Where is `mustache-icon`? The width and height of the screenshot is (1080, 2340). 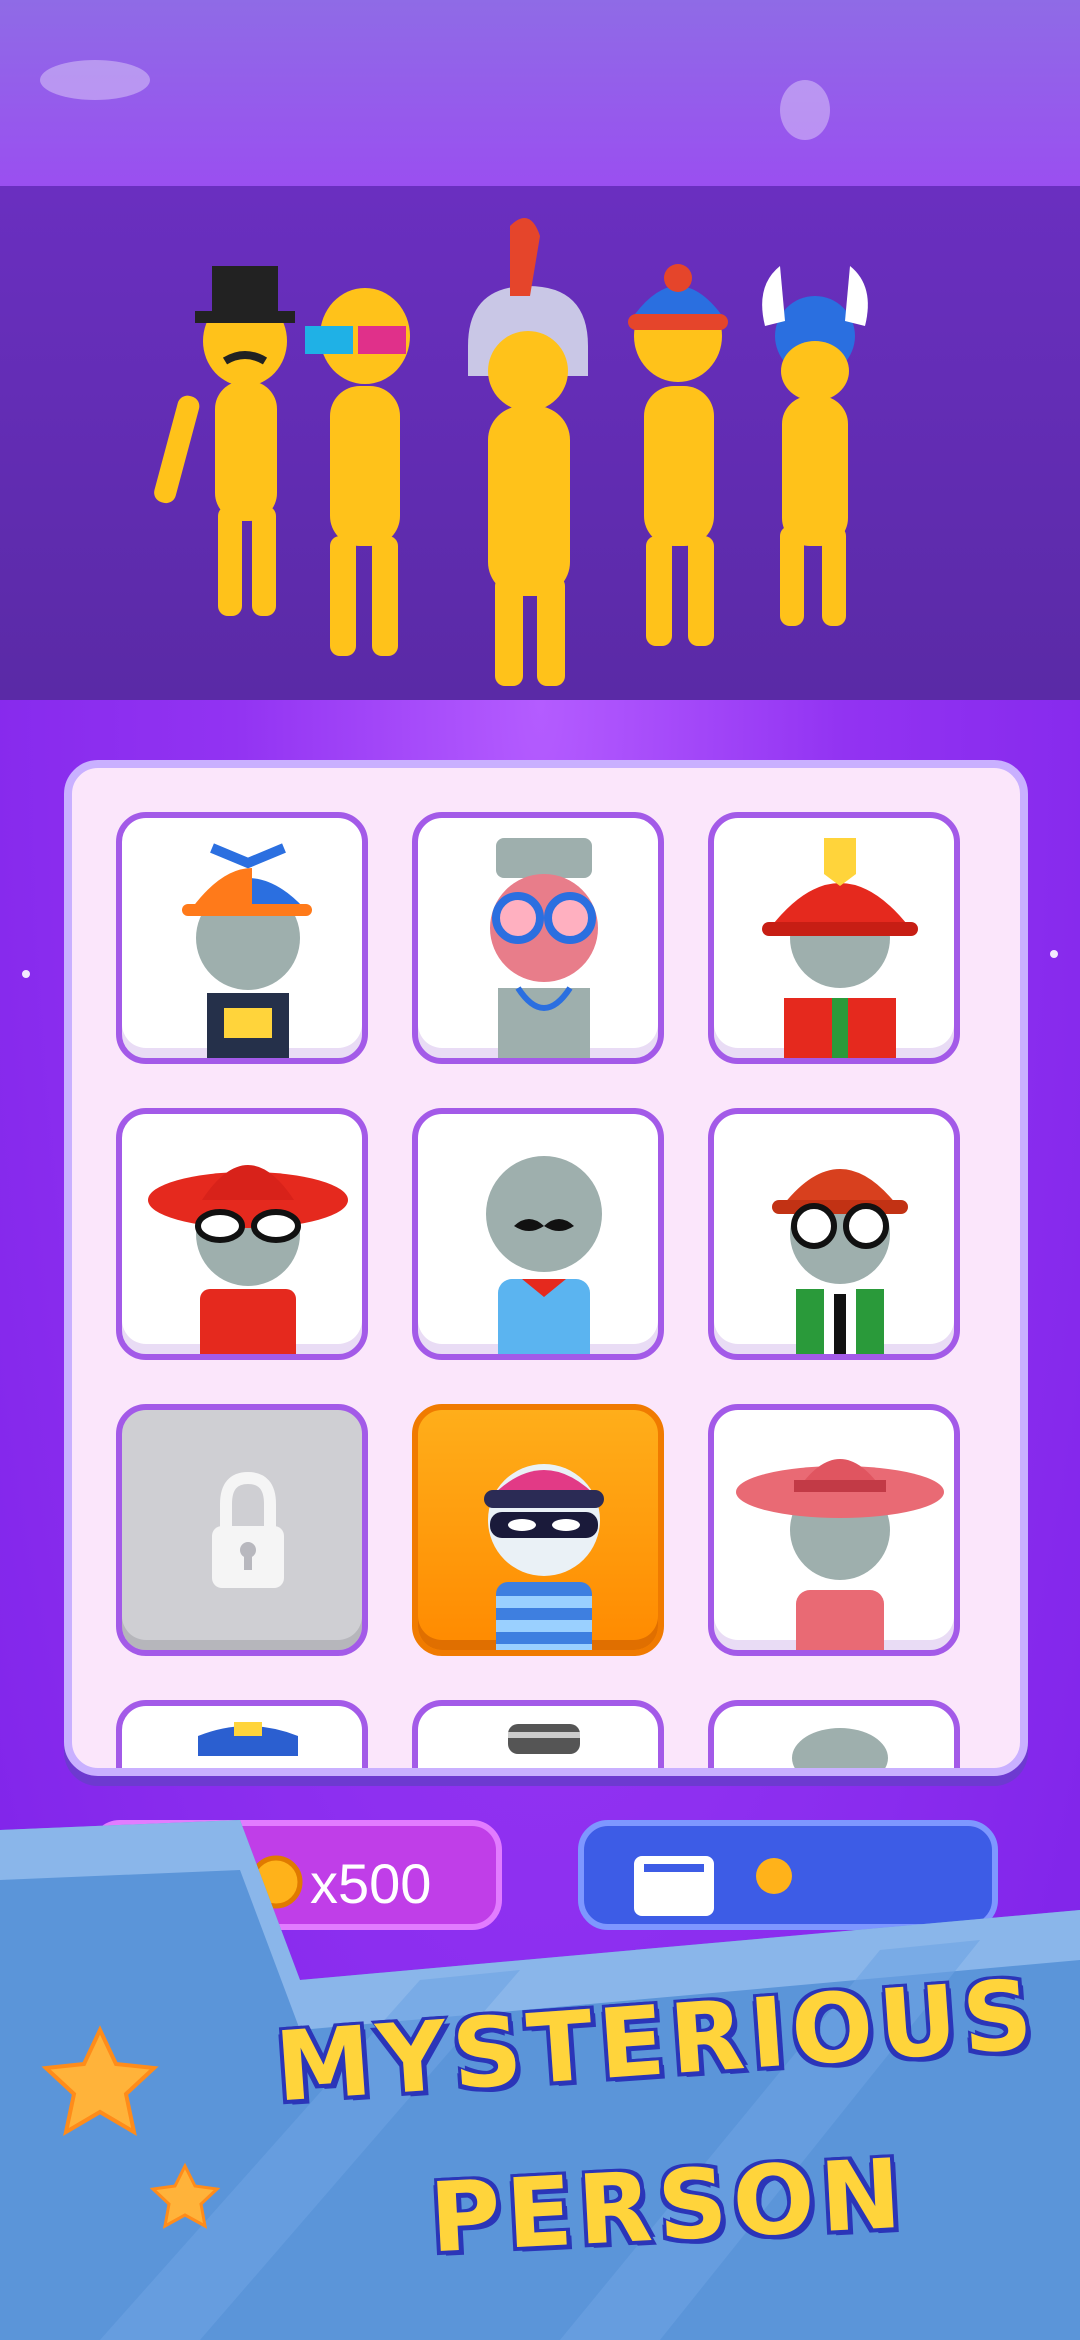
mustache-icon is located at coordinates (544, 1255).